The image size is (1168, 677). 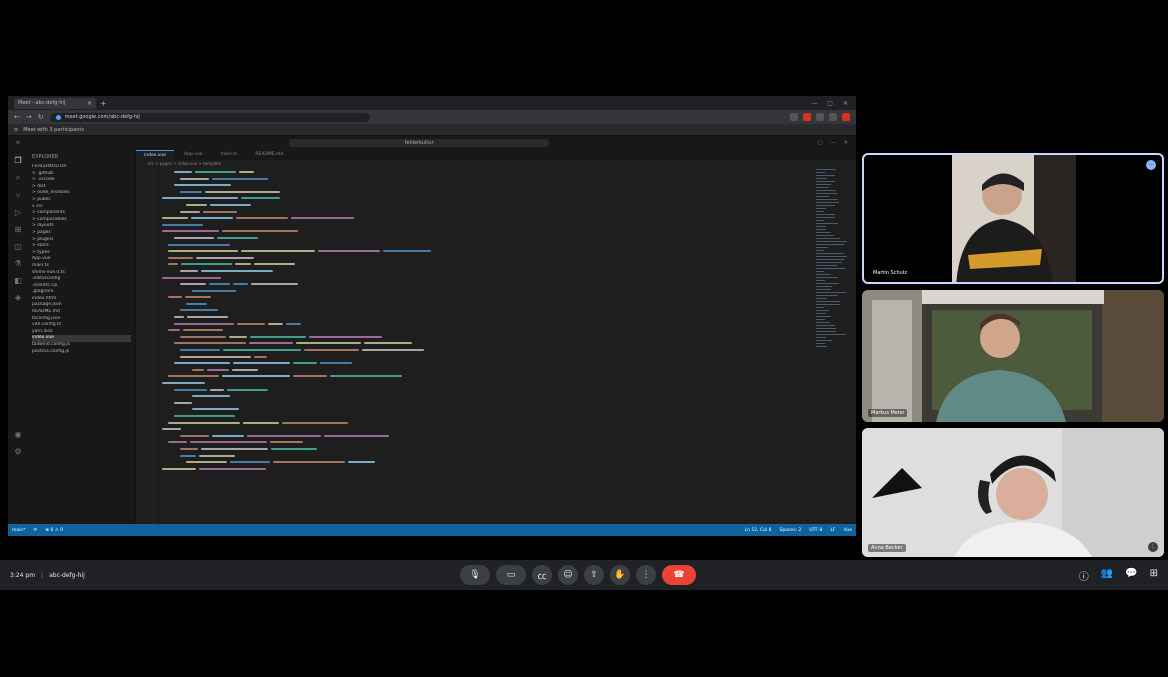 I want to click on close-icon: ×, so click(x=89, y=103).